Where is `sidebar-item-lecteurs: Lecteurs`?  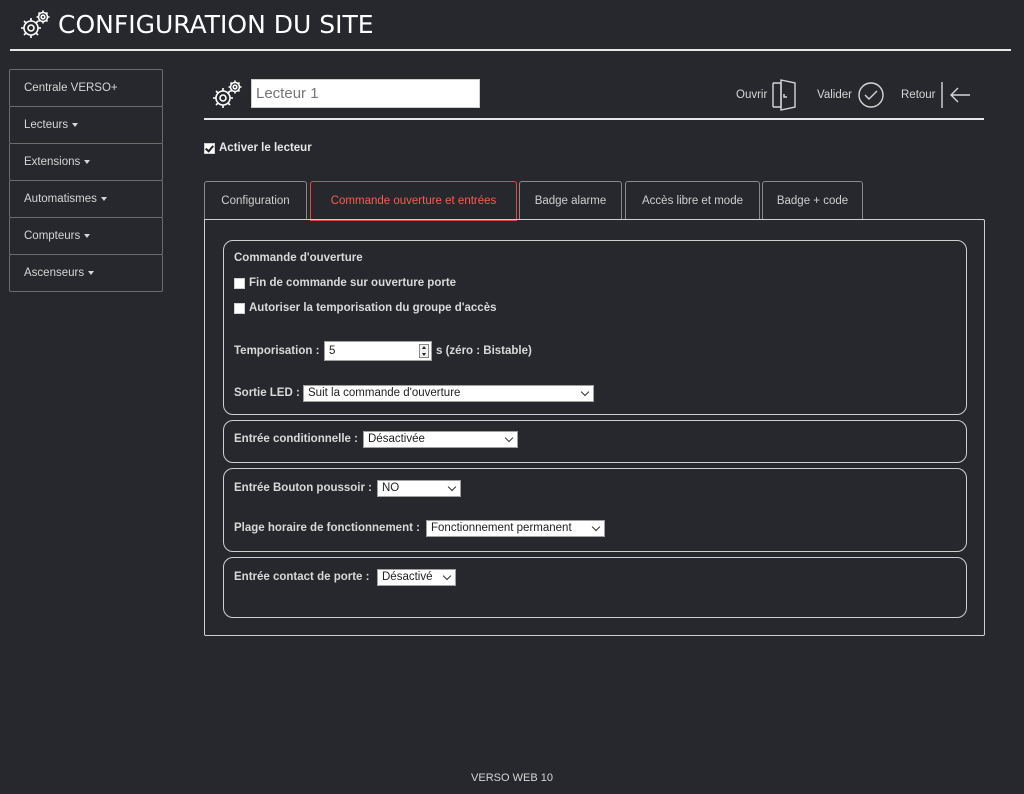
sidebar-item-lecteurs: Lecteurs is located at coordinates (86, 125).